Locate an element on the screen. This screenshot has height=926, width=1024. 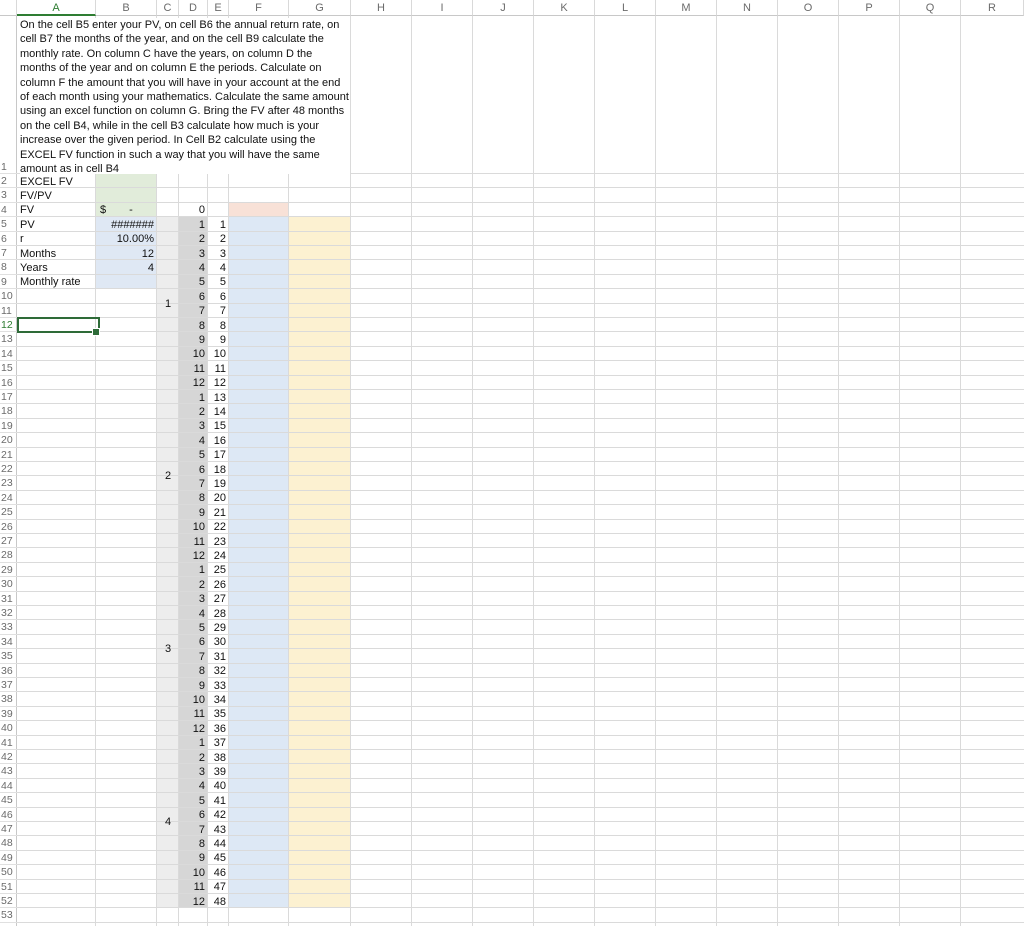
column-header-D: D is located at coordinates (193, 8).